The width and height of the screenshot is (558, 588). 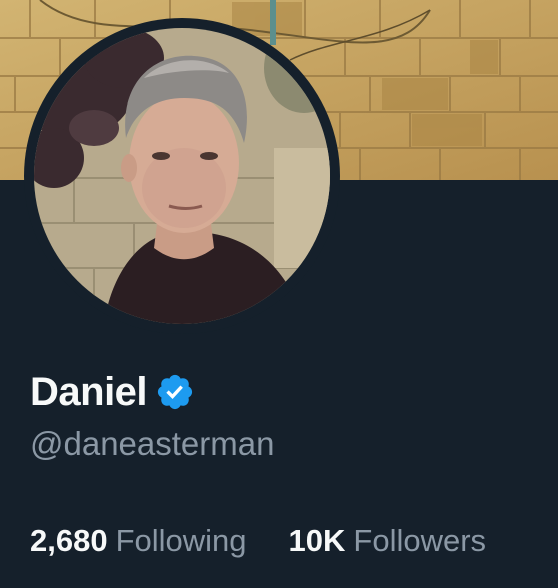 I want to click on followers-link: 10K Followers, so click(x=388, y=541).